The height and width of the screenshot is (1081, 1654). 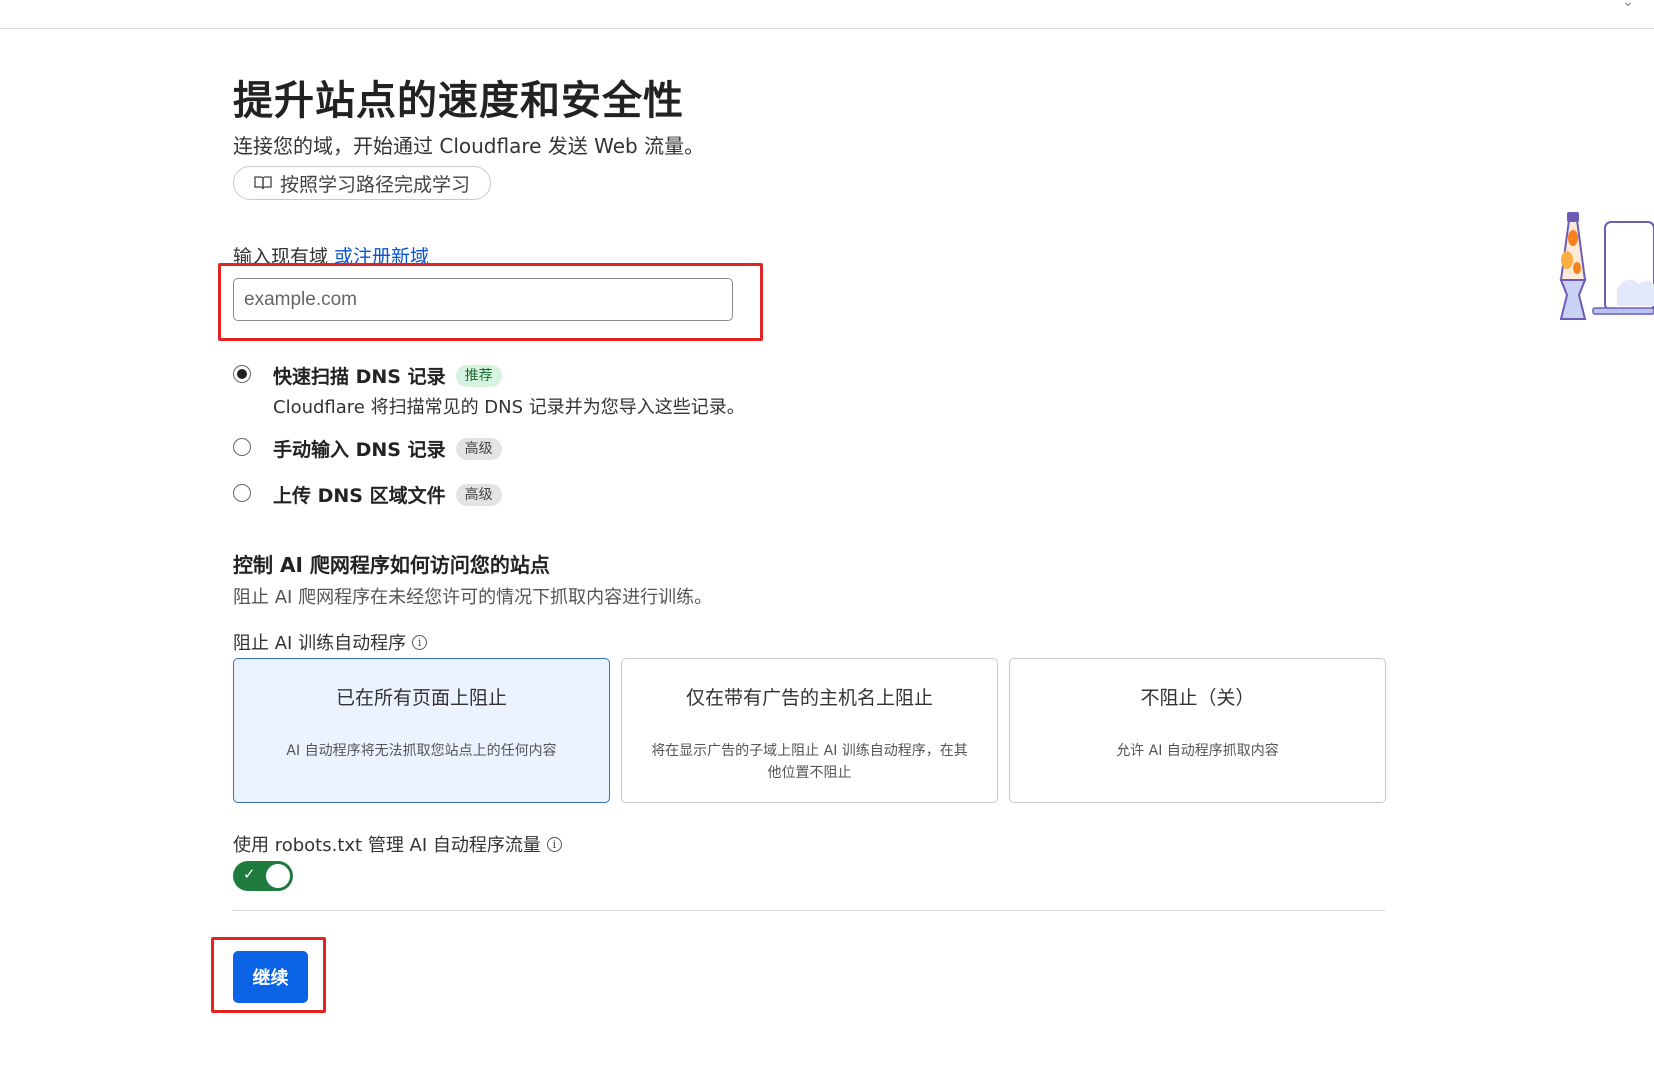 What do you see at coordinates (391, 565) in the screenshot?
I see `ai-section-title: 控制 AI 爬网程序如何访问您的站点` at bounding box center [391, 565].